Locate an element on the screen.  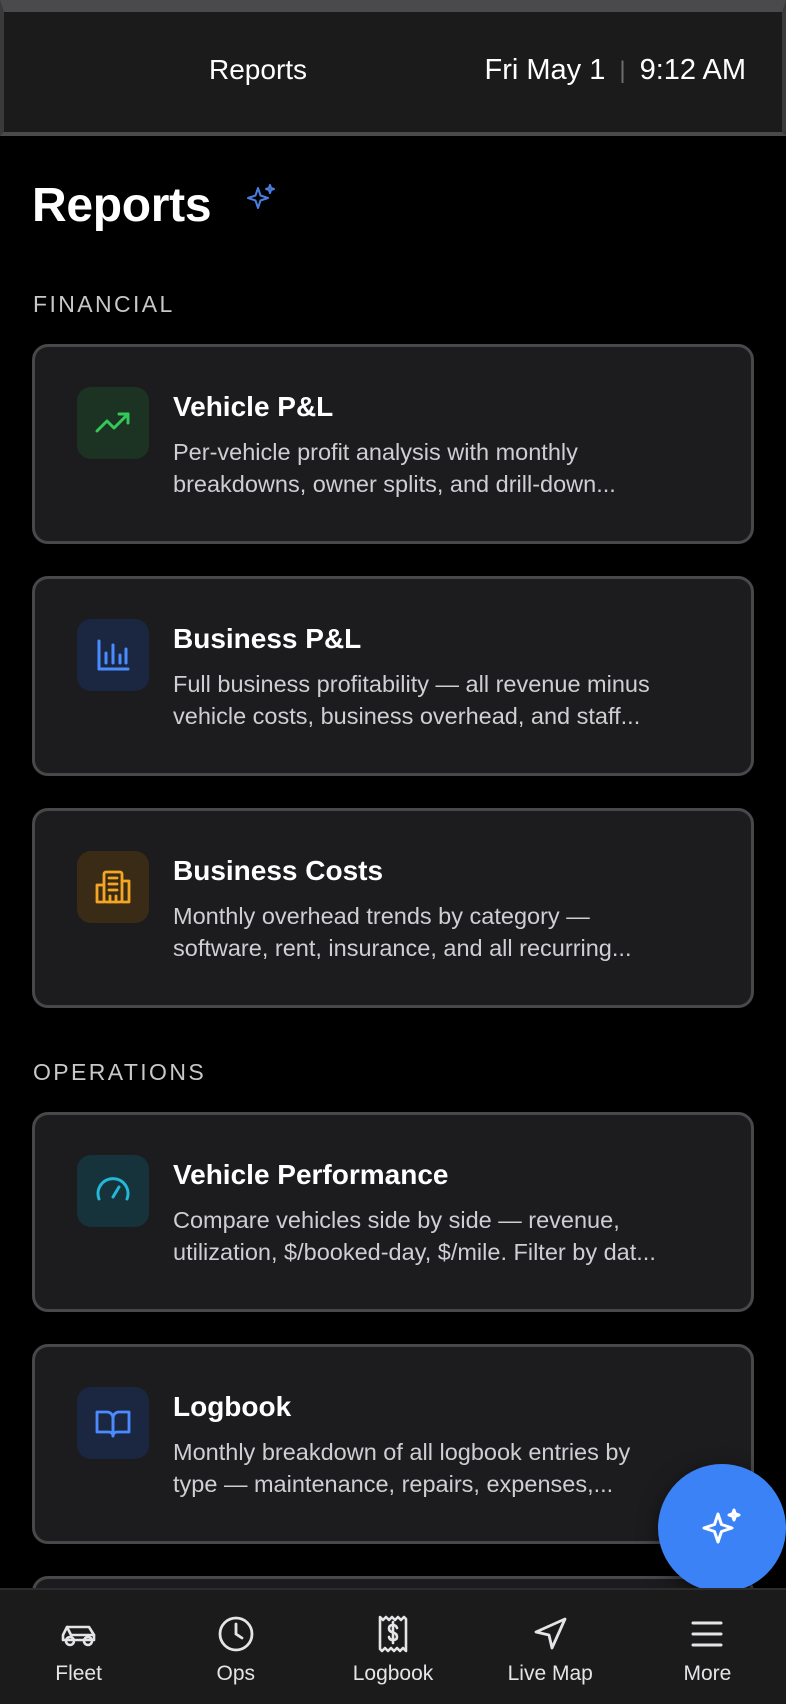
card-title: Business P&L is located at coordinates (267, 638).